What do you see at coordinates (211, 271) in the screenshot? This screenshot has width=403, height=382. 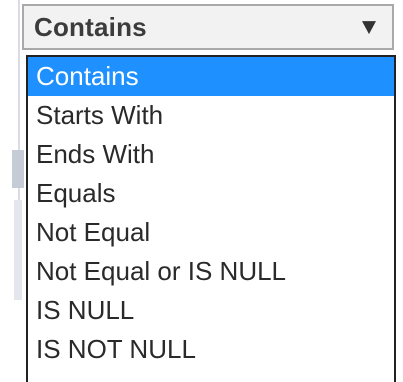 I see `option-not-equal-or-is-null: Not Equal or IS NULL` at bounding box center [211, 271].